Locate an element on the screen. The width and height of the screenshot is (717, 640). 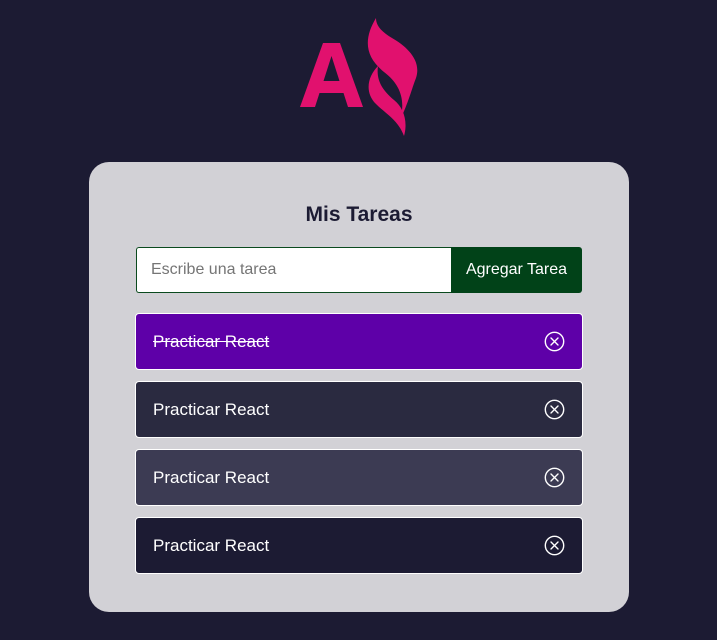
task-form: Agregar Tarea is located at coordinates (359, 270).